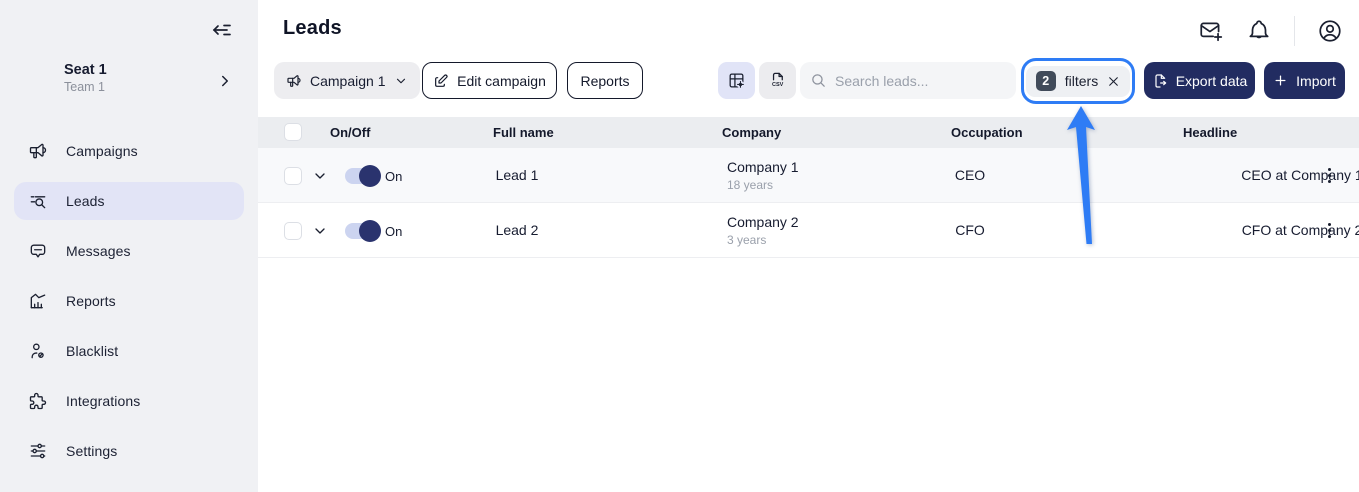  What do you see at coordinates (750, 185) in the screenshot?
I see `lead-company-tenure: 18 years` at bounding box center [750, 185].